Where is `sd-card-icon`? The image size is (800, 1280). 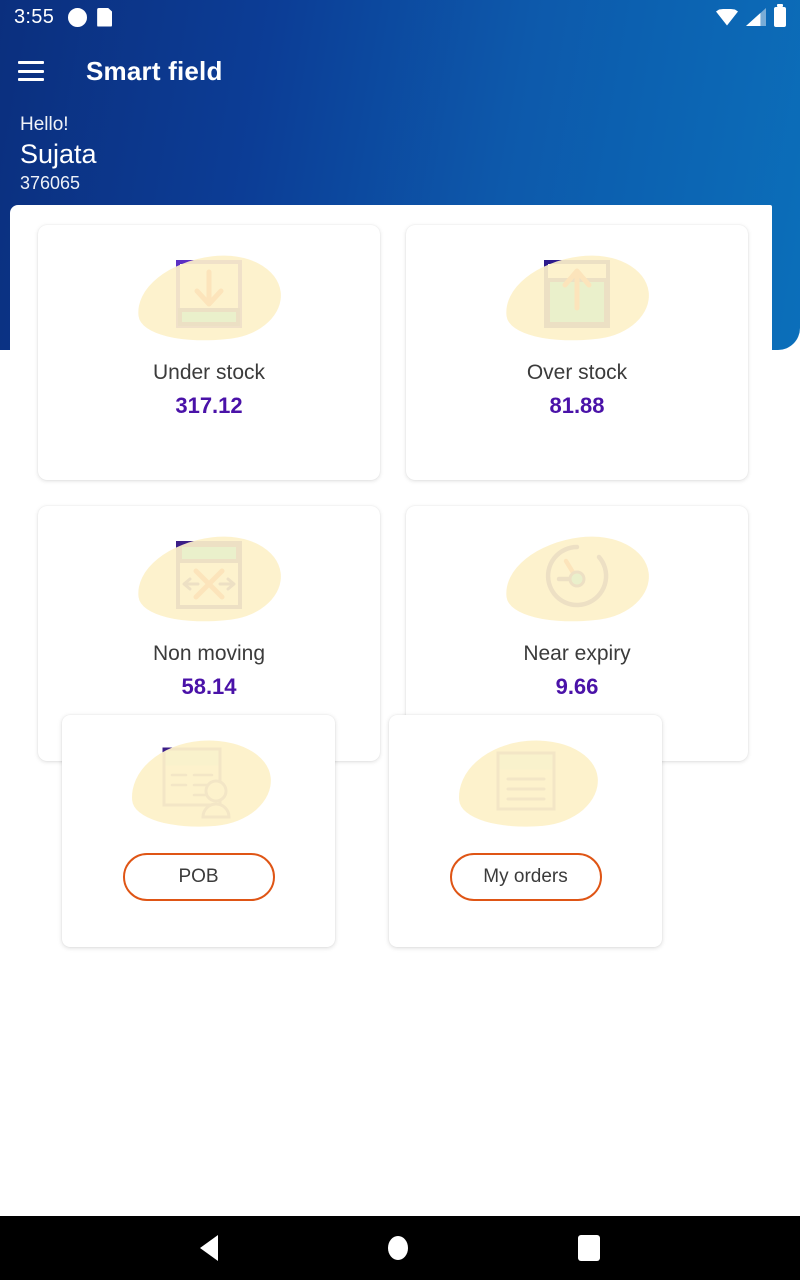 sd-card-icon is located at coordinates (105, 17).